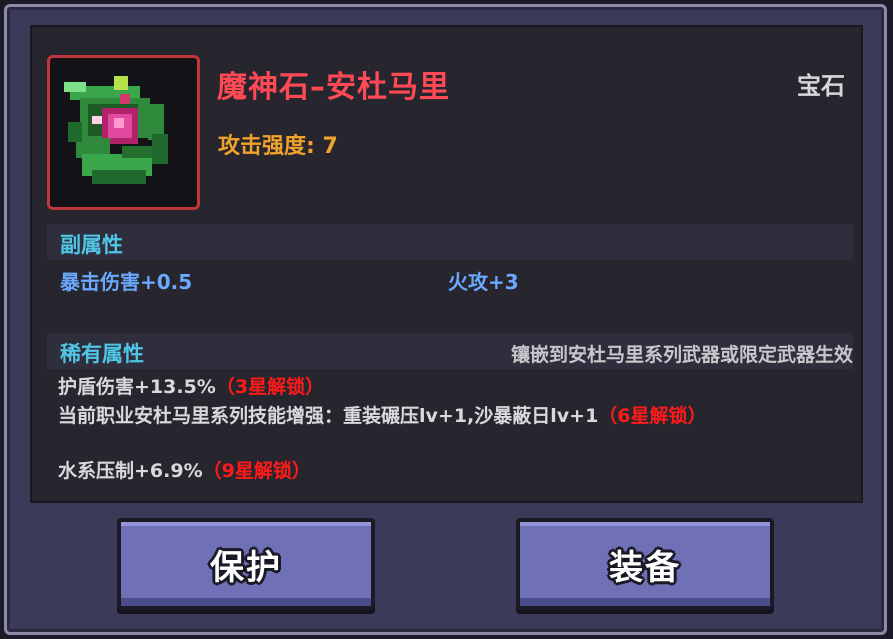 This screenshot has height=639, width=893. Describe the element at coordinates (328, 416) in the screenshot. I see `rare-attribute-text: 当前职业安杜马里系列技能增强：重装碾压lv+1,沙暴蔽日lv+1` at that location.